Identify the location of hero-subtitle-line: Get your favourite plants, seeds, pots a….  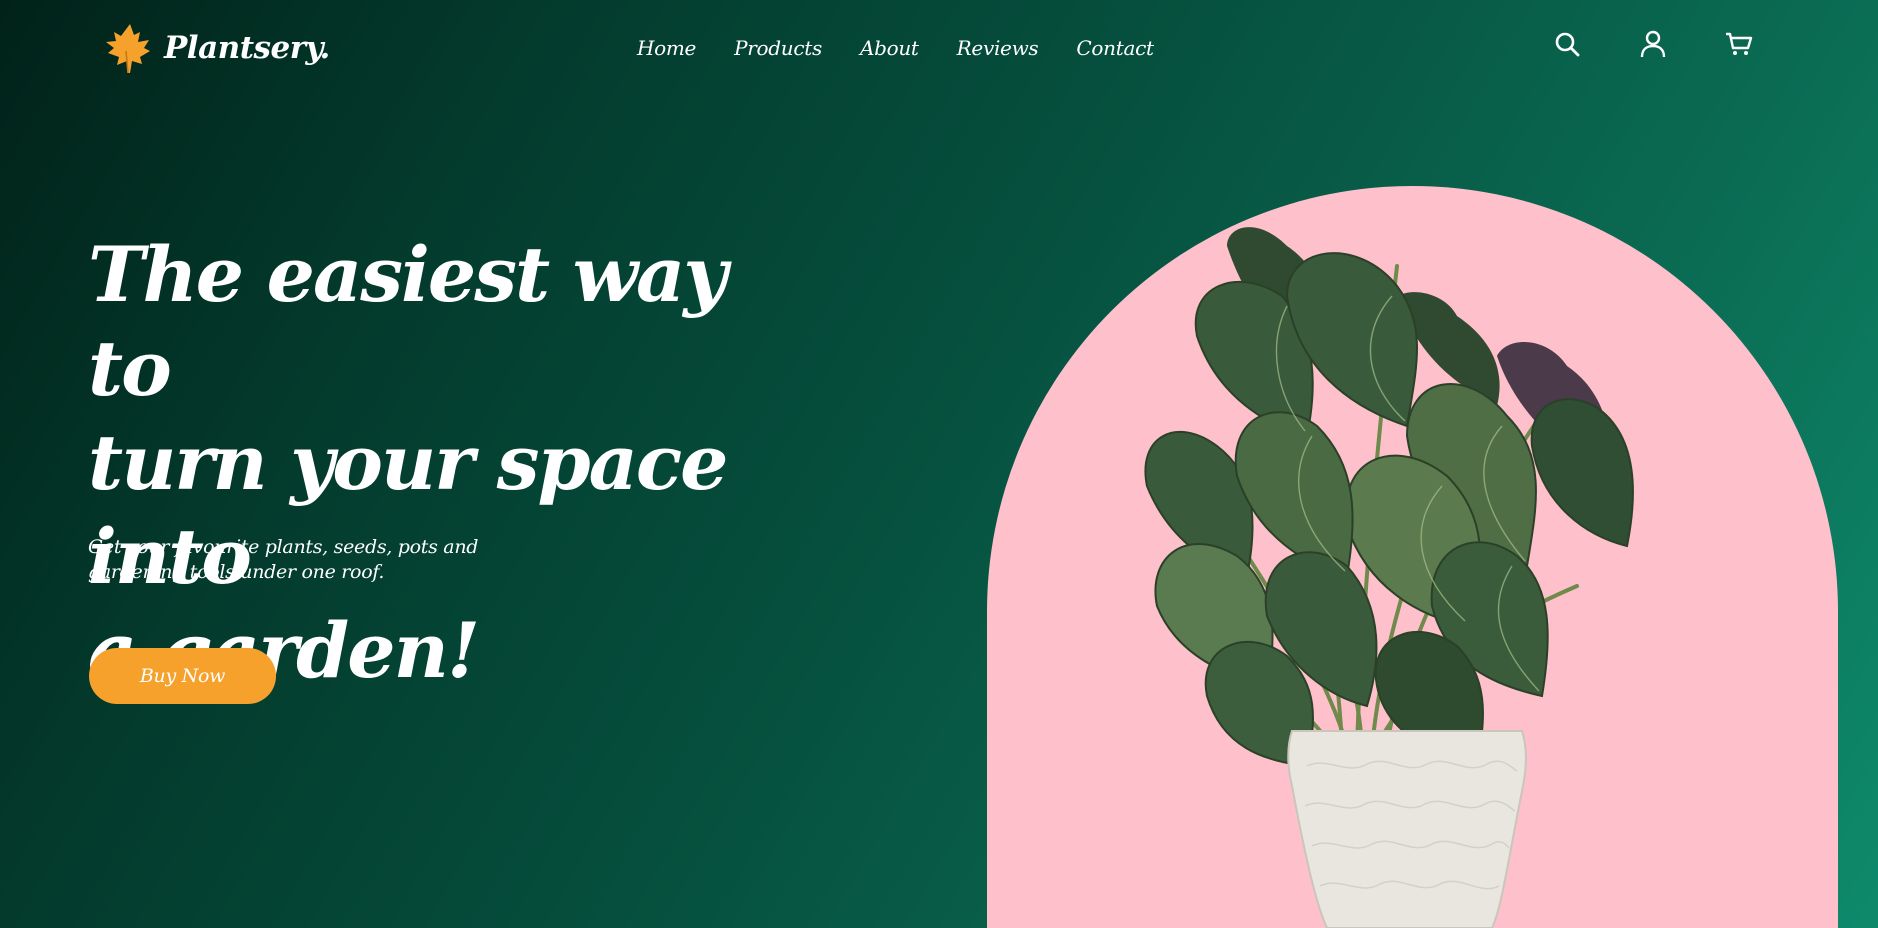
(283, 547).